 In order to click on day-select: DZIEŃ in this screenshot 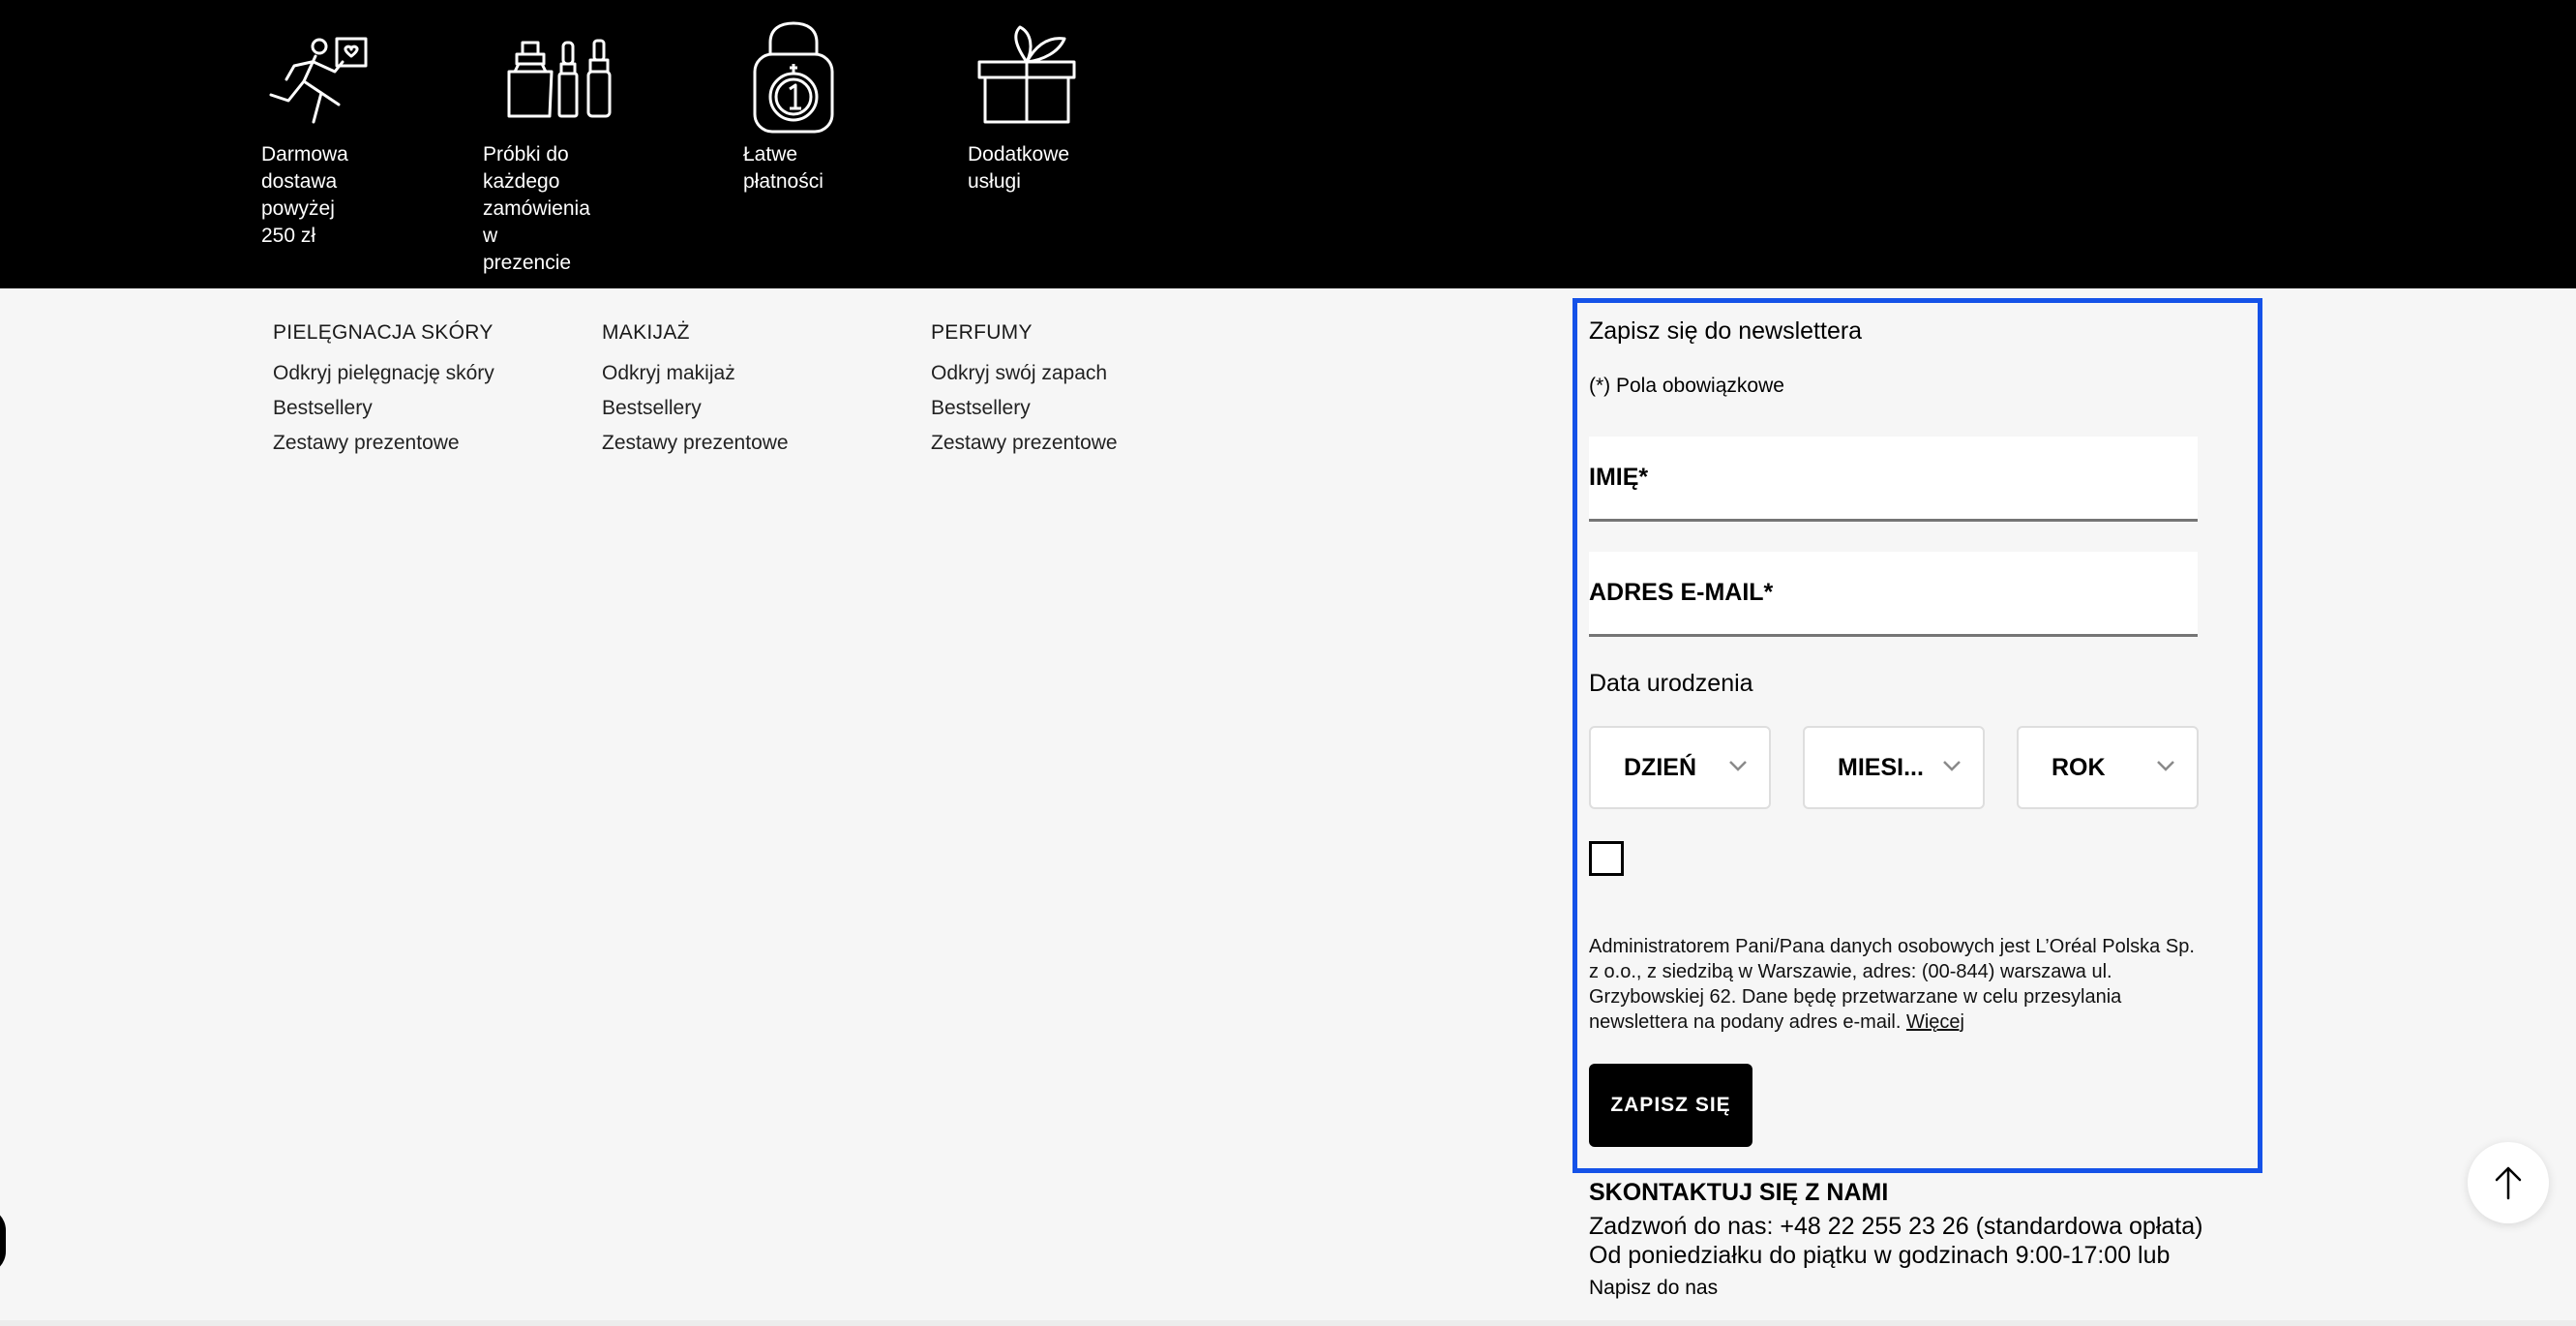, I will do `click(1680, 767)`.